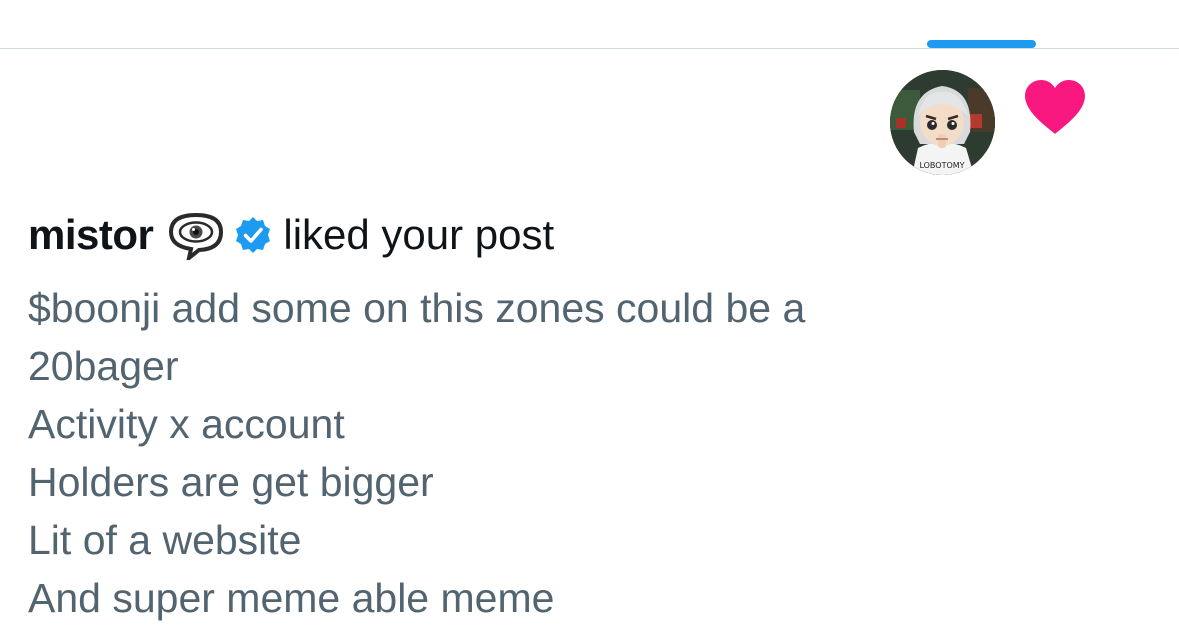 The width and height of the screenshot is (1179, 627). Describe the element at coordinates (231, 482) in the screenshot. I see `post-line: Holders are get bigger` at that location.